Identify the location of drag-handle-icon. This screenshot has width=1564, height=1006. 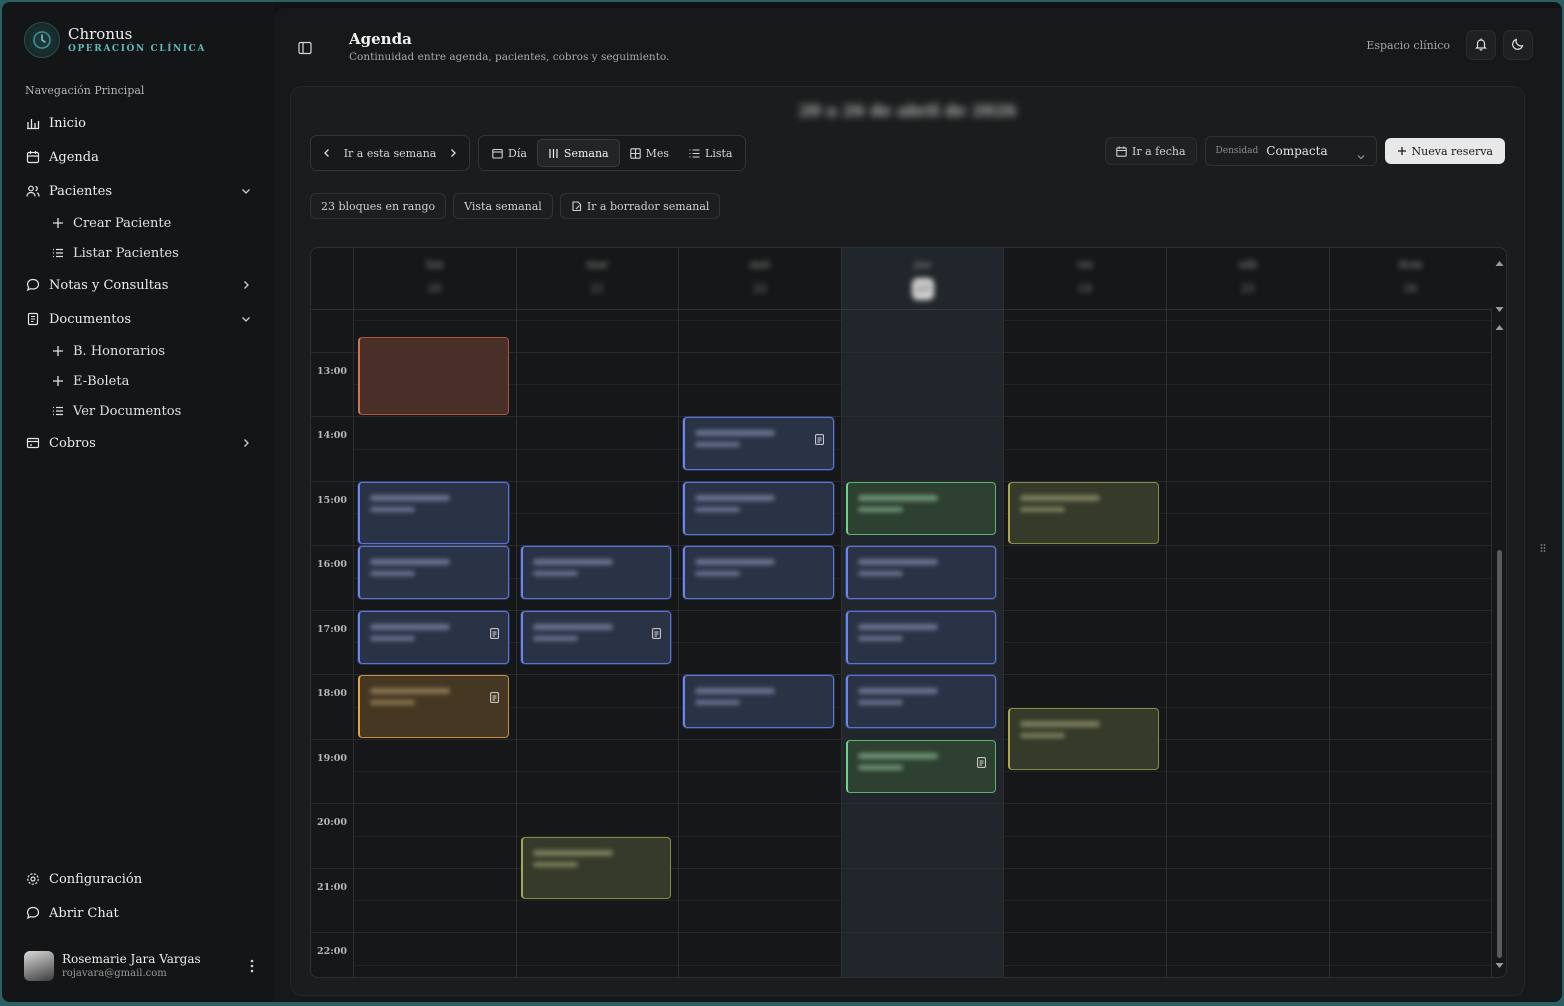
(1543, 547).